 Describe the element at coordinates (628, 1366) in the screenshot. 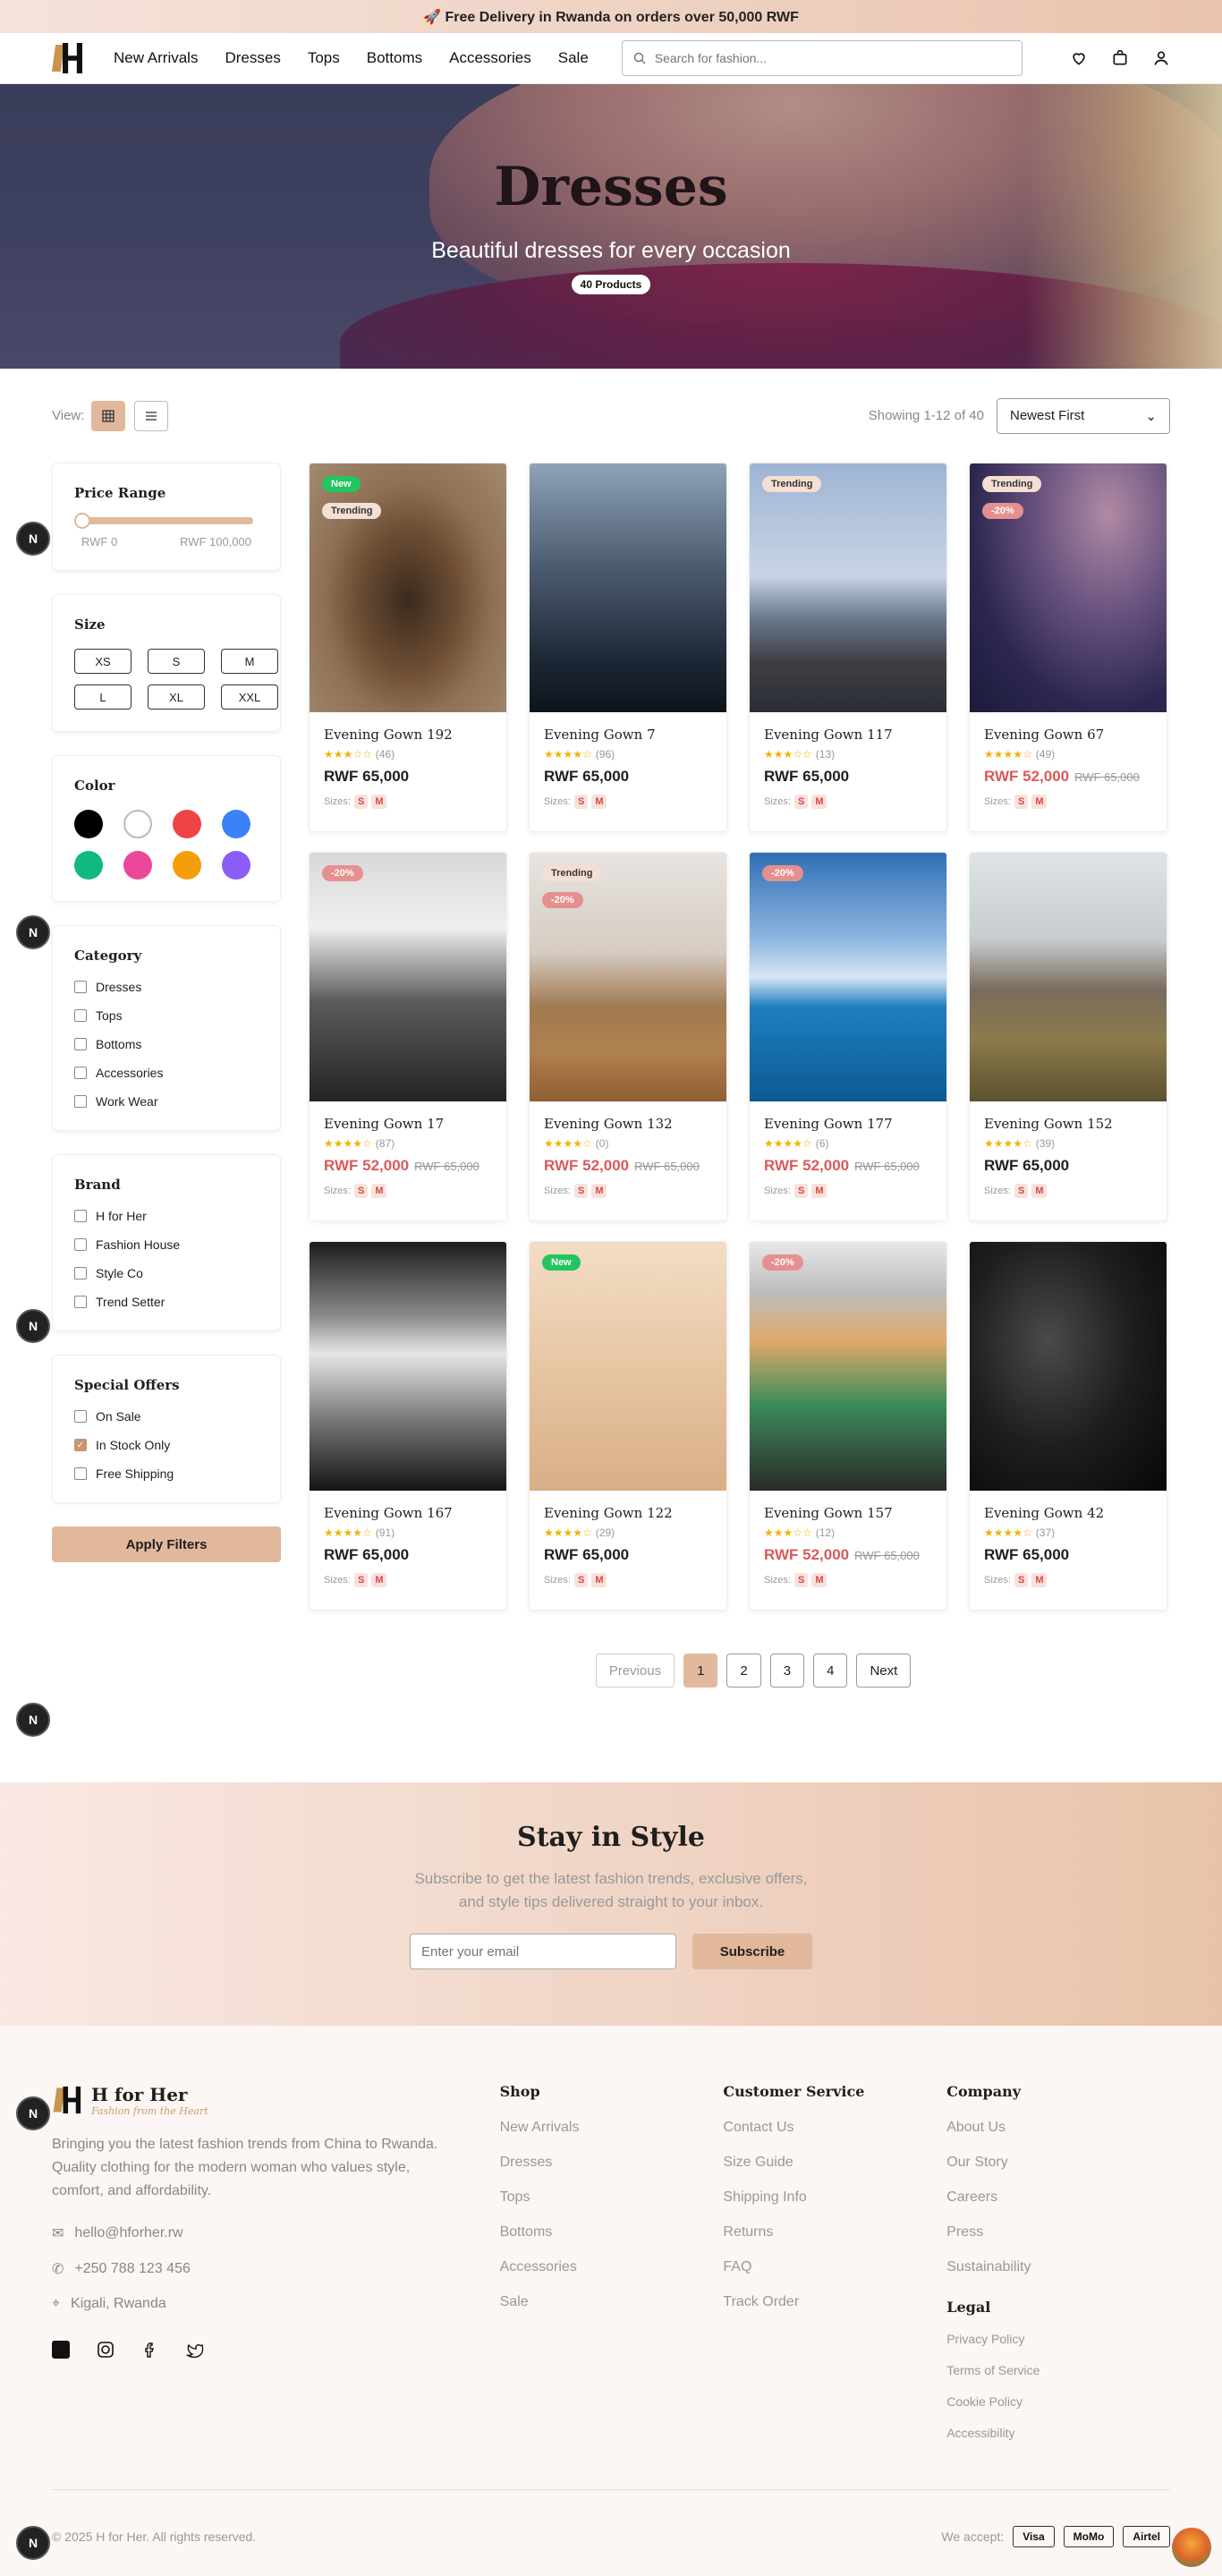

I see `product-image: New` at that location.